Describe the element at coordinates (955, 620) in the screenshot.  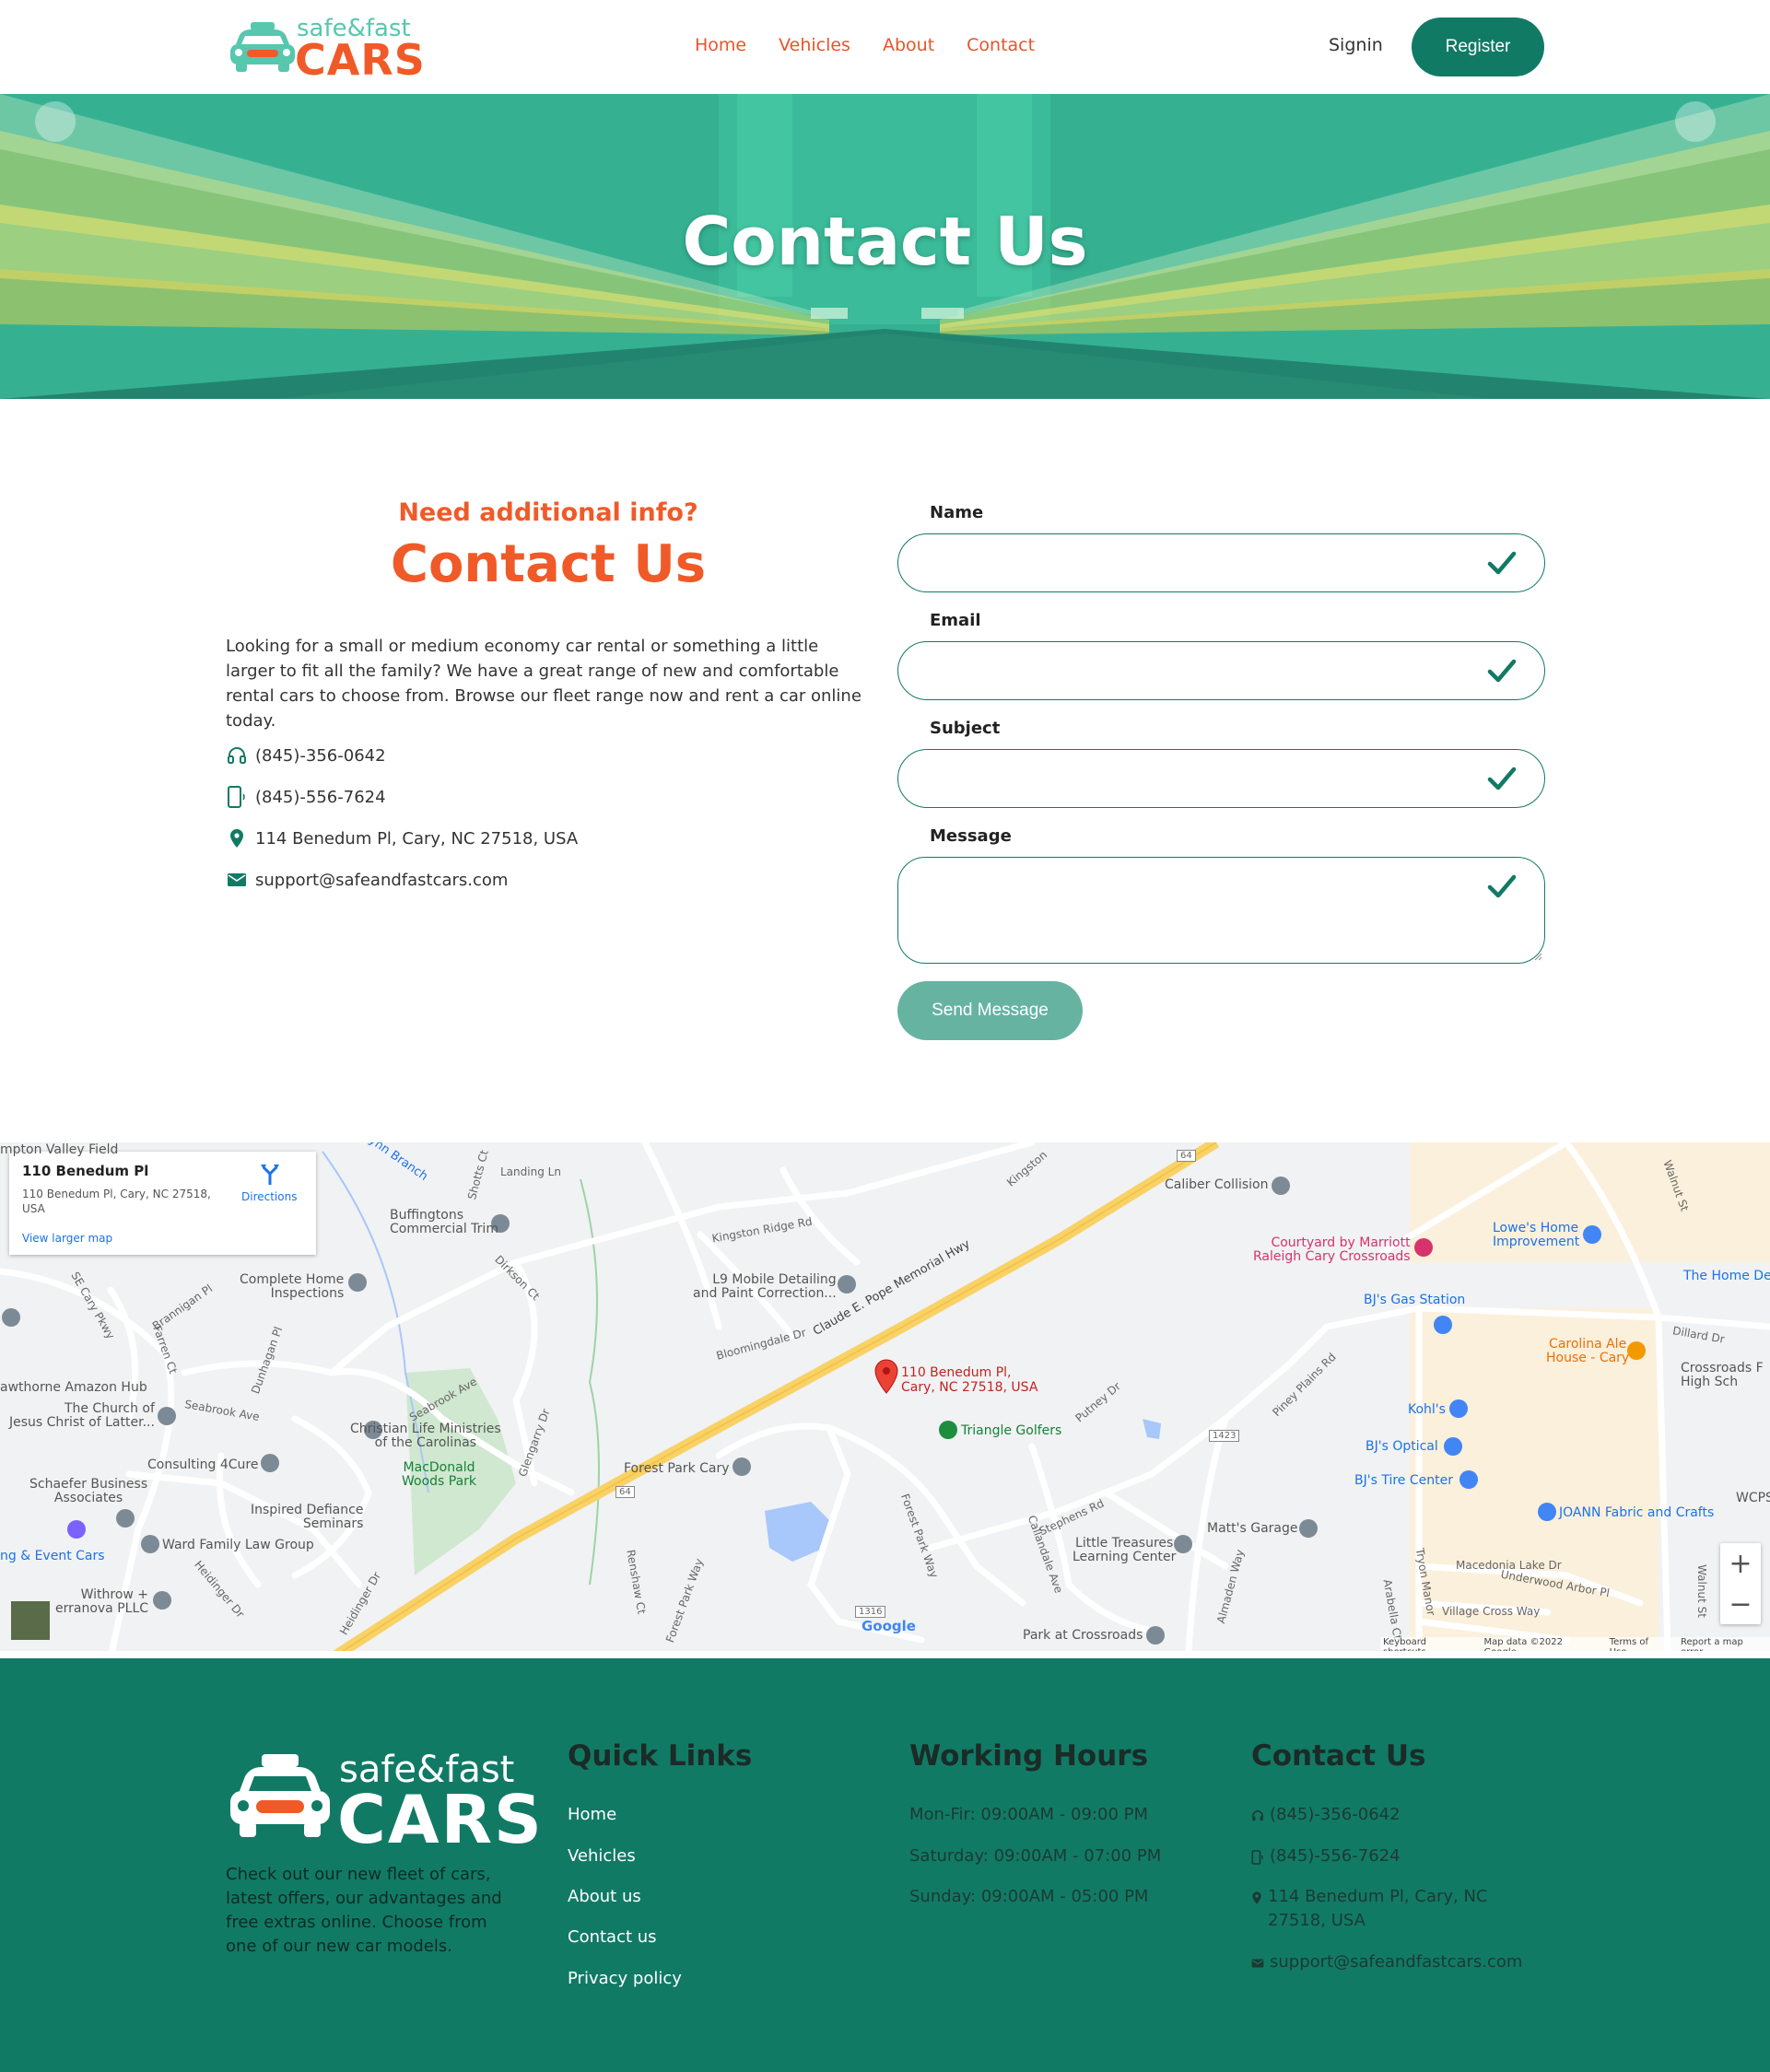
I see `email-label: Email` at that location.